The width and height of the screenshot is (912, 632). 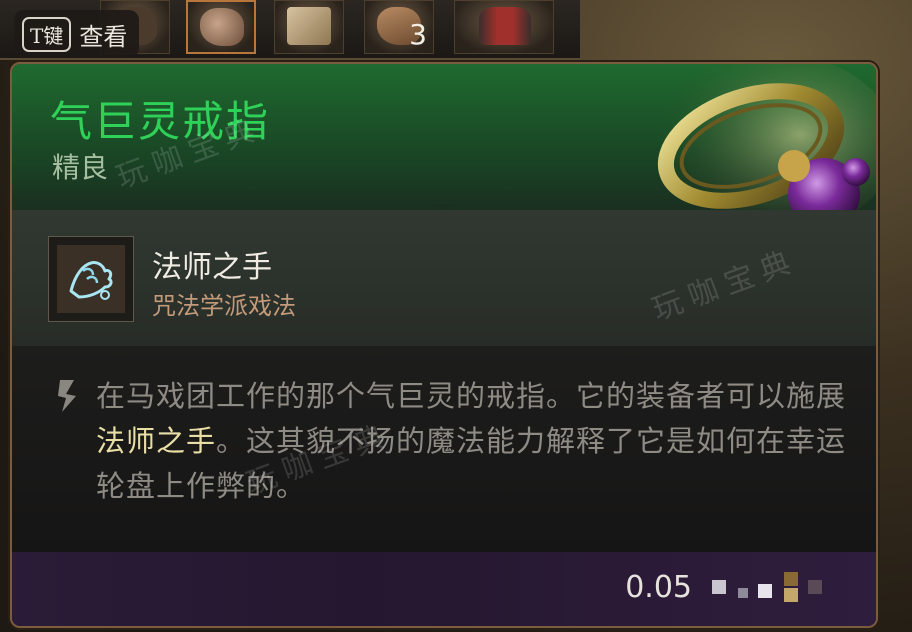 I want to click on description-spell-link: 法师之手, so click(x=156, y=441).